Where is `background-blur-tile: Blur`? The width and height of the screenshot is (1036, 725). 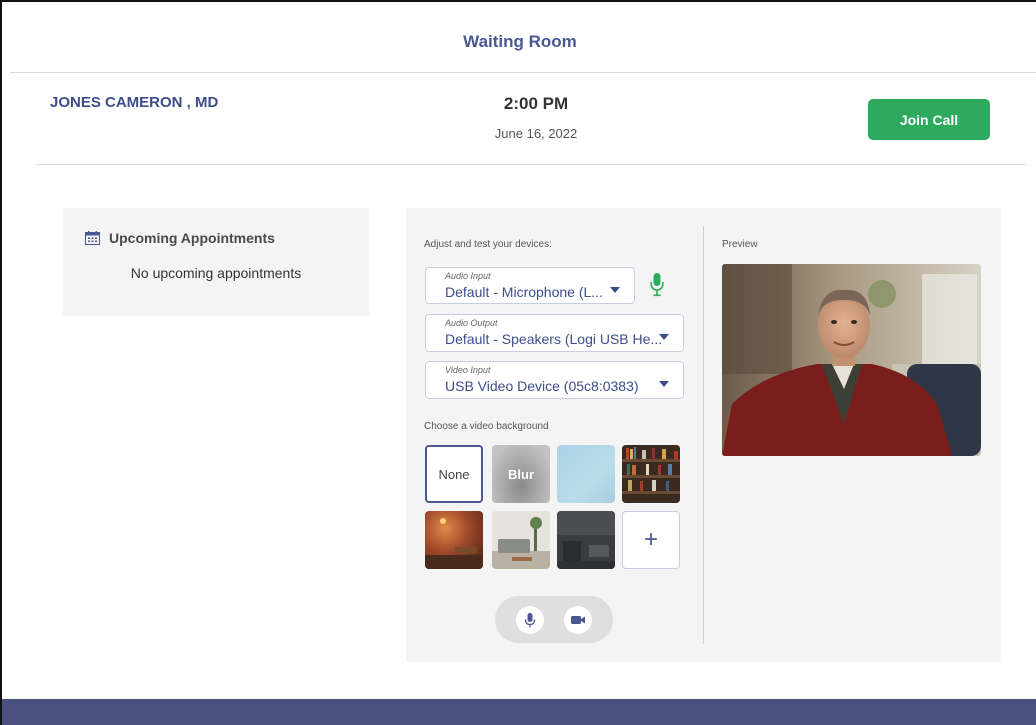 background-blur-tile: Blur is located at coordinates (521, 474).